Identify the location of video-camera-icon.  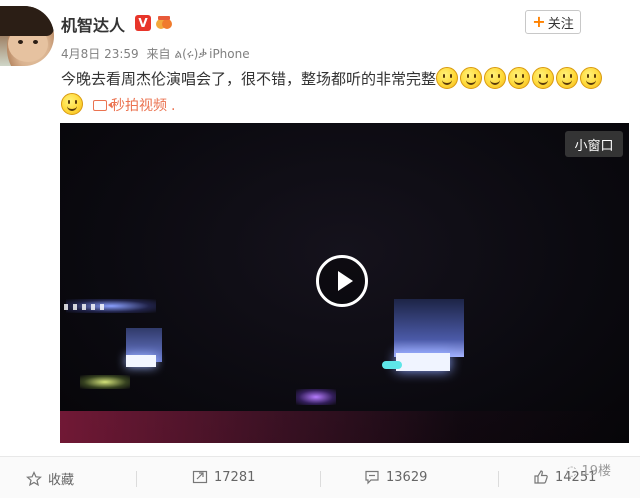
(100, 105).